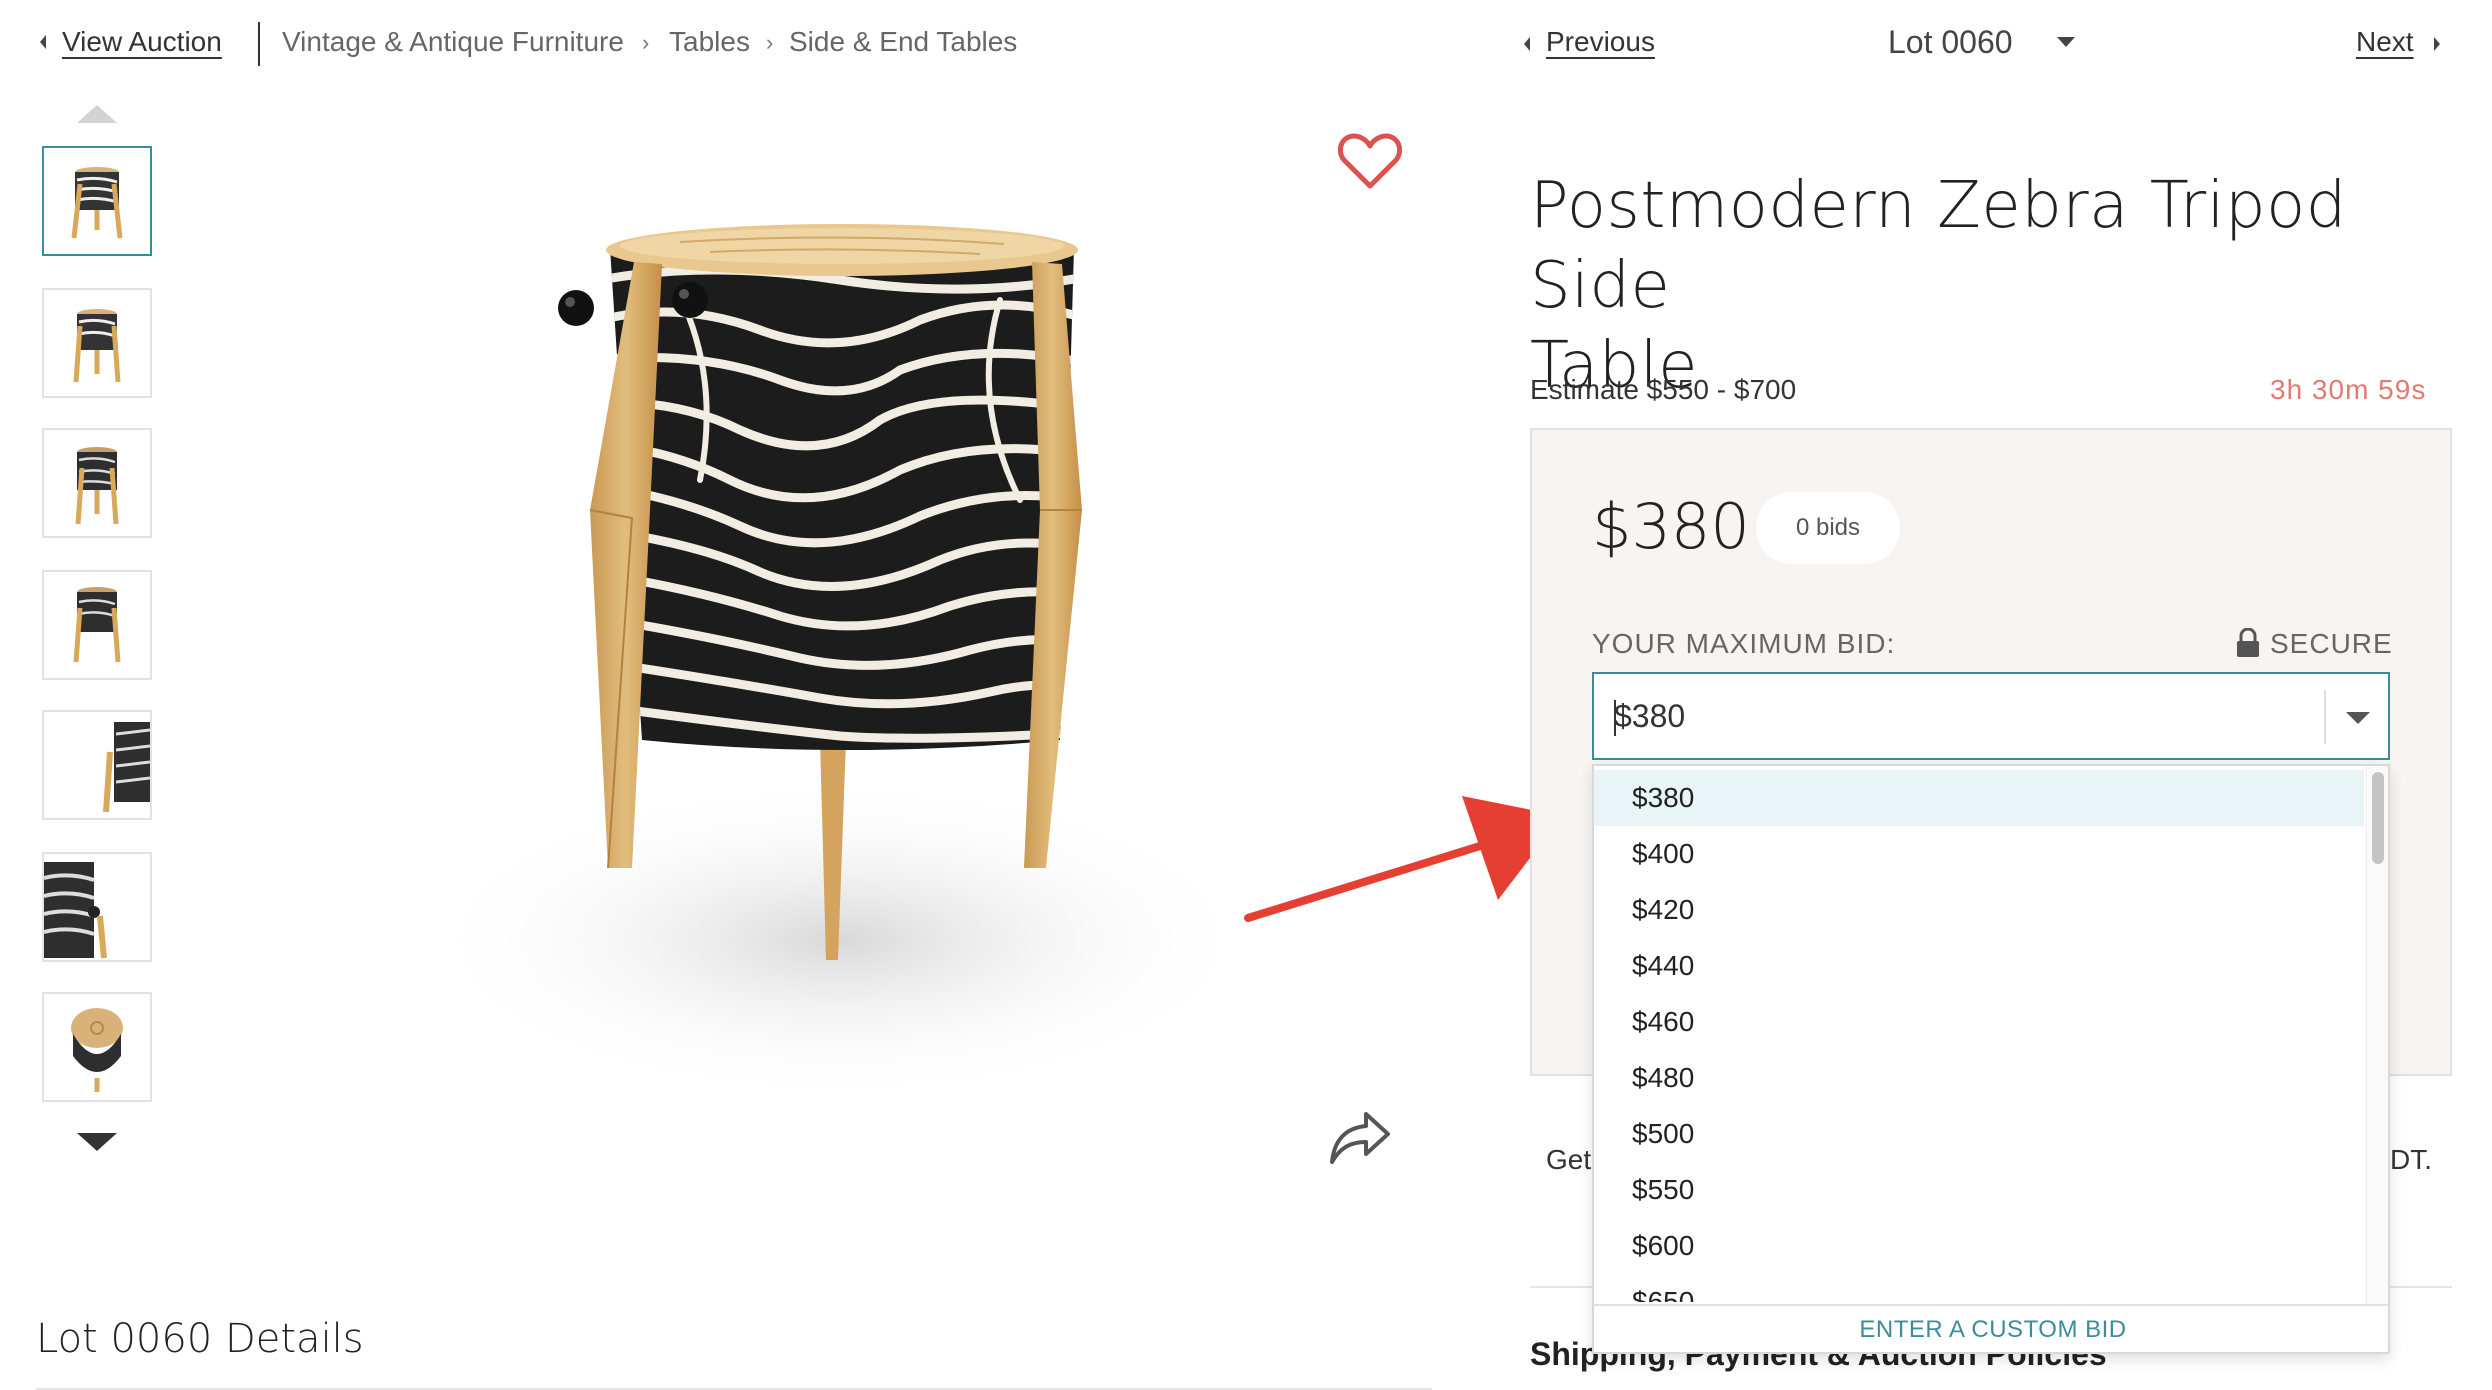 Image resolution: width=2492 pixels, height=1390 pixels. What do you see at coordinates (97, 114) in the screenshot?
I see `arrow-up-icon` at bounding box center [97, 114].